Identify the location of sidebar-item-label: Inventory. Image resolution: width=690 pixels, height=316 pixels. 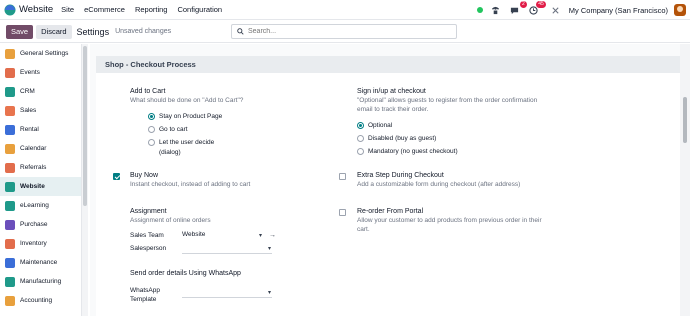
(33, 243).